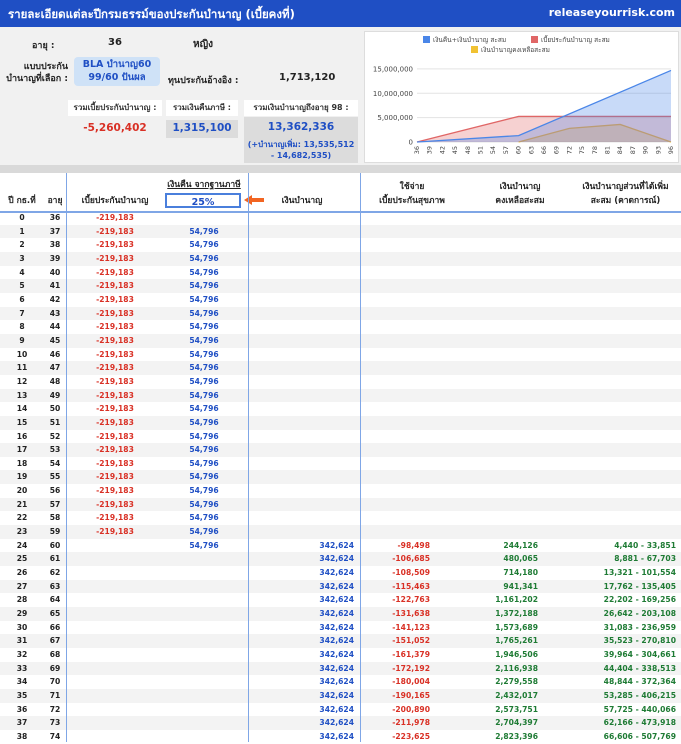 This screenshot has width=681, height=744. Describe the element at coordinates (22, 654) in the screenshot. I see `cell-year: 32` at that location.